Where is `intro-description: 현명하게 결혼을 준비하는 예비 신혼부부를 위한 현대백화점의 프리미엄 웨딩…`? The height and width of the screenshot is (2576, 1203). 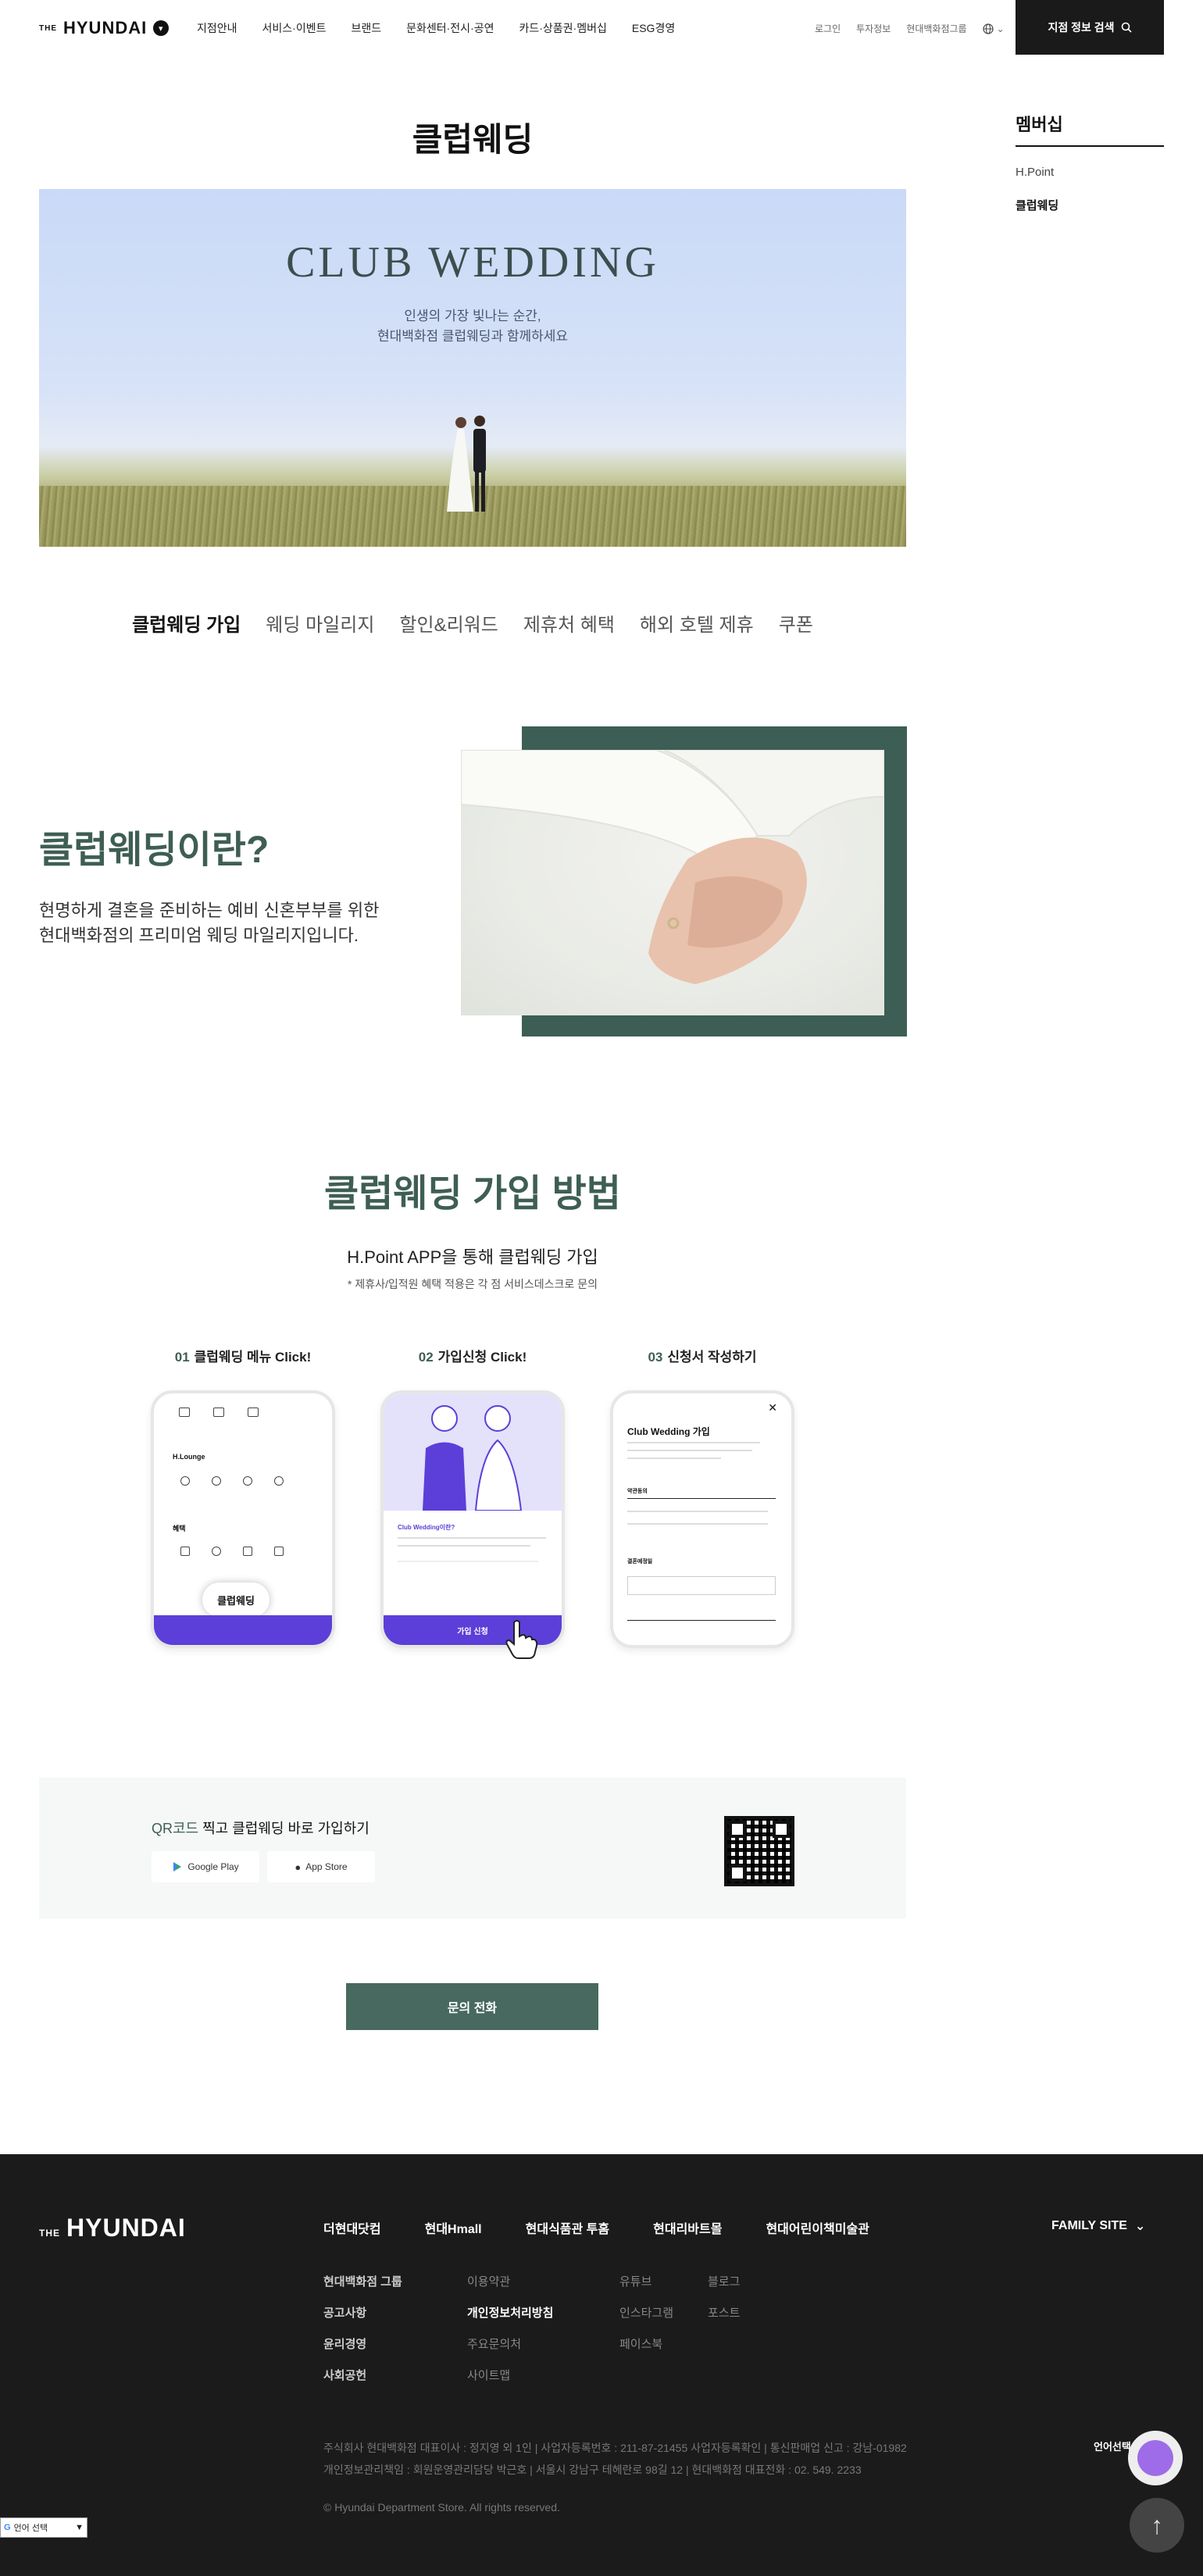 intro-description: 현명하게 결혼을 준비하는 예비 신혼부부를 위한 현대백화점의 프리미엄 웨딩… is located at coordinates (209, 923).